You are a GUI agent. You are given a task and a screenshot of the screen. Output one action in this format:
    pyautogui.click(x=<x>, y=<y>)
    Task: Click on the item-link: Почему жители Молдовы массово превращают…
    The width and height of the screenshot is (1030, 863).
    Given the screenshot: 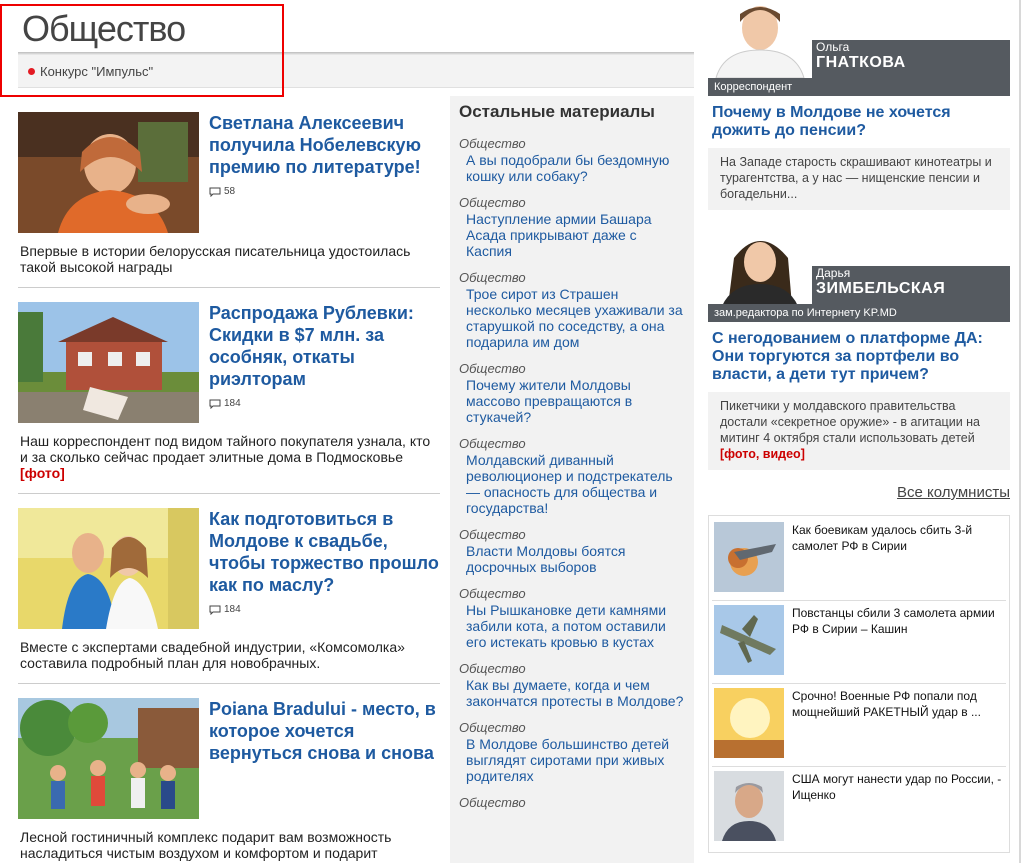 What is the action you would take?
    pyautogui.click(x=572, y=401)
    